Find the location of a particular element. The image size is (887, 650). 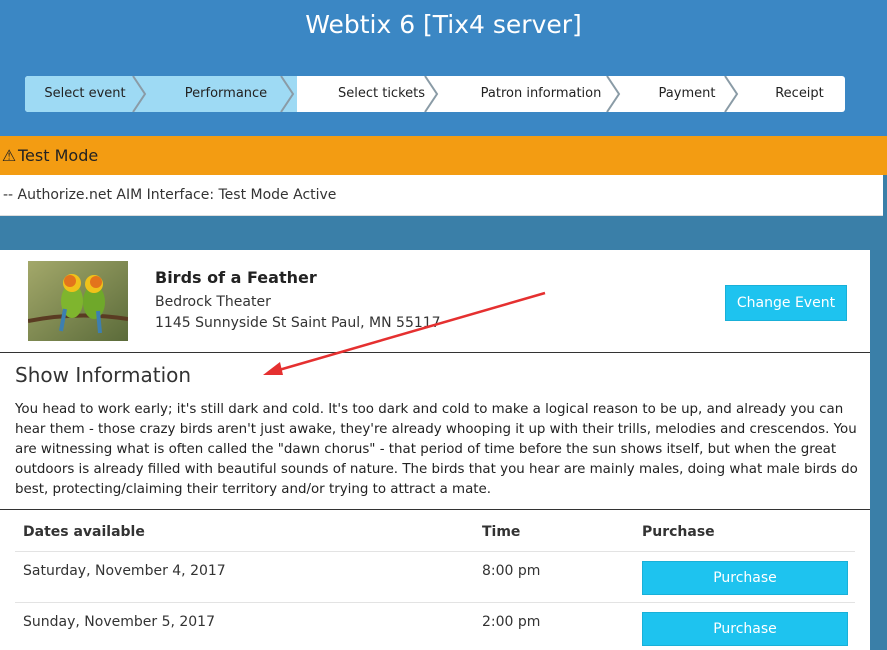

step-performance: Performance is located at coordinates (221, 94).